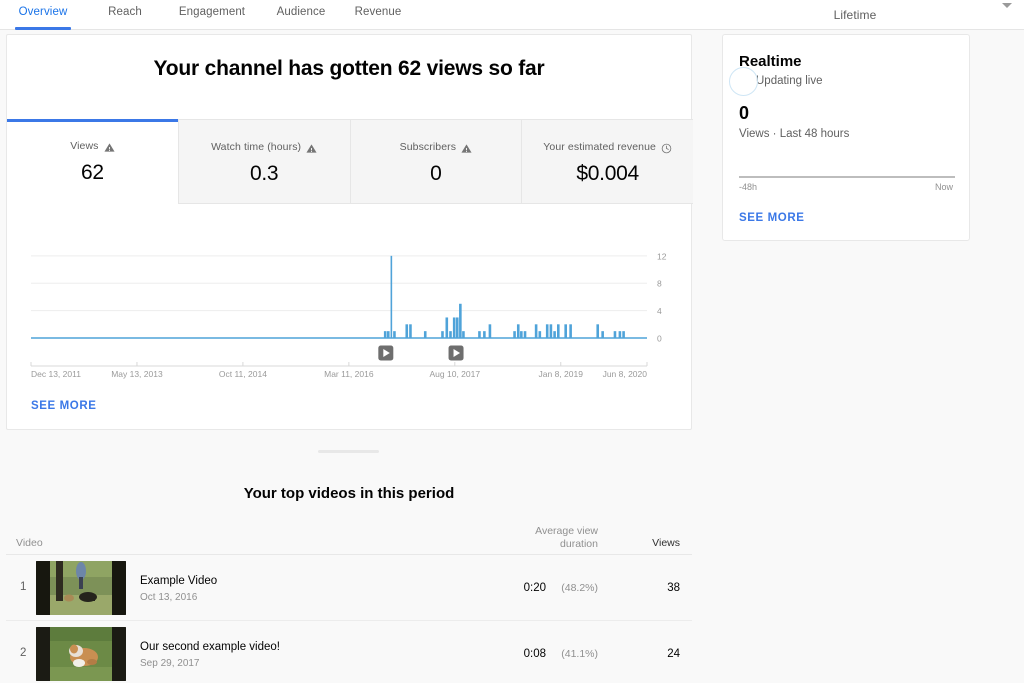 The width and height of the screenshot is (1024, 683). Describe the element at coordinates (534, 588) in the screenshot. I see `video-average-view-duration: 0:20` at that location.